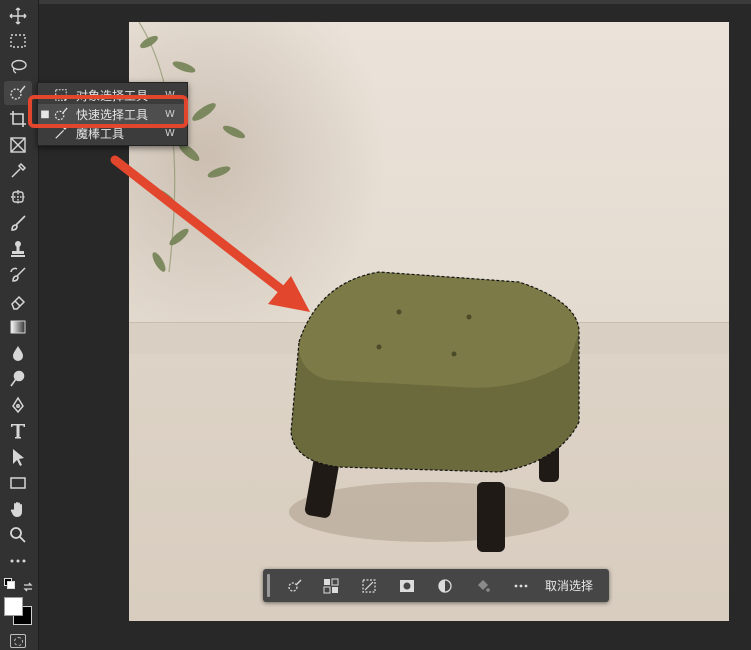 The width and height of the screenshot is (751, 650). What do you see at coordinates (18, 641) in the screenshot?
I see `quick-mask-icon` at bounding box center [18, 641].